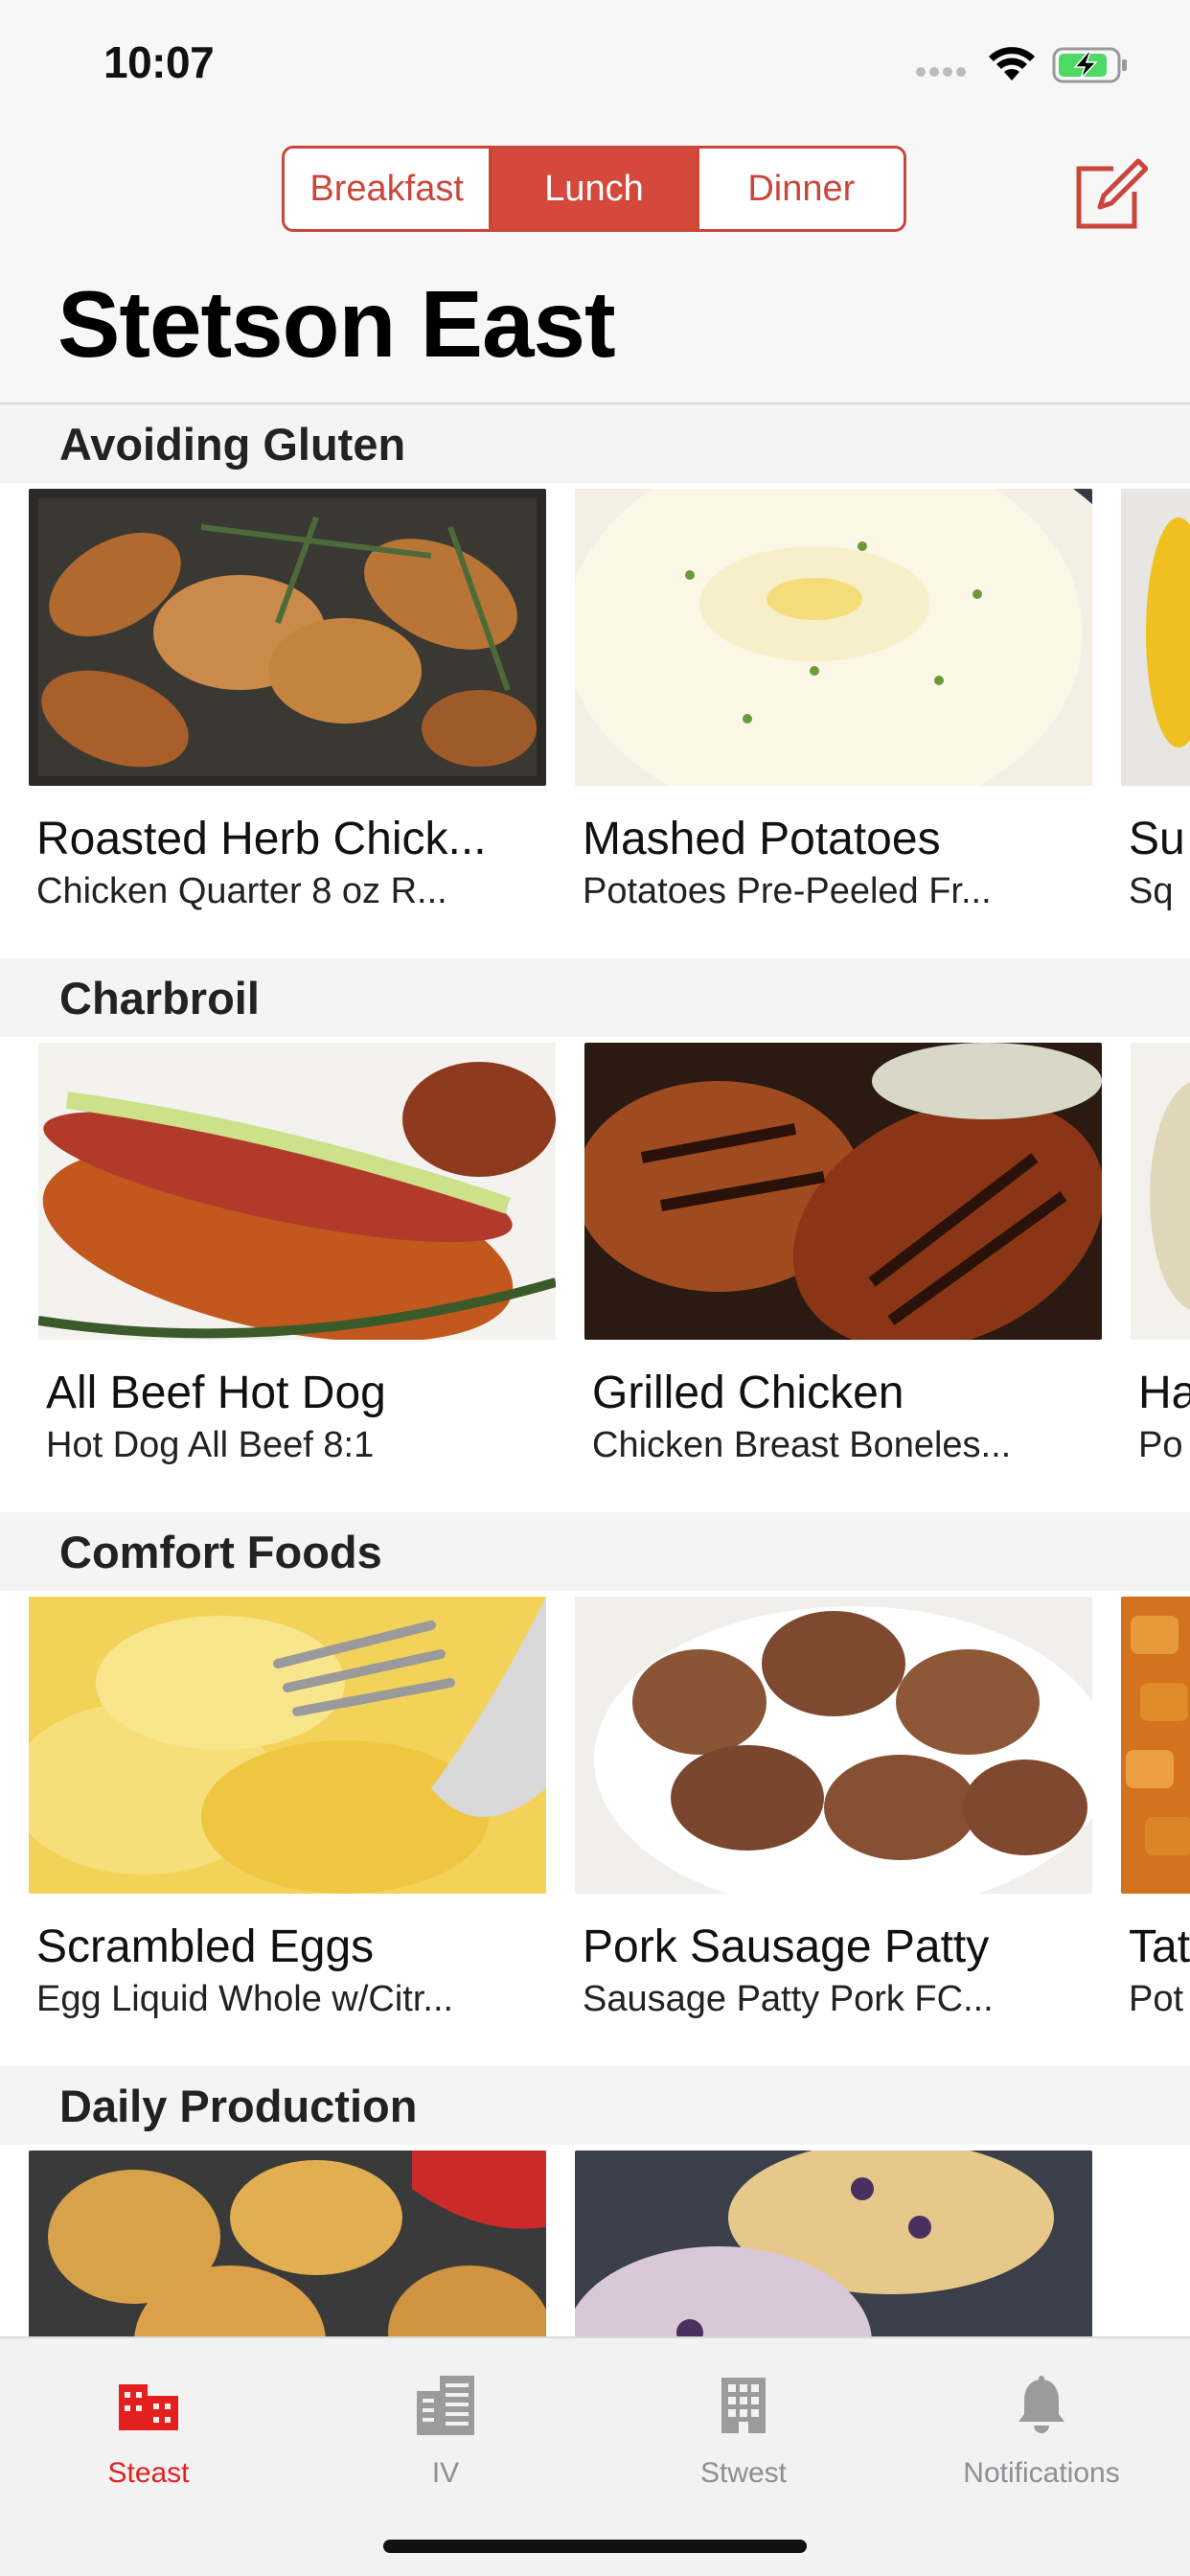  Describe the element at coordinates (787, 1947) in the screenshot. I see `food-name: Pork Sausage Patty` at that location.